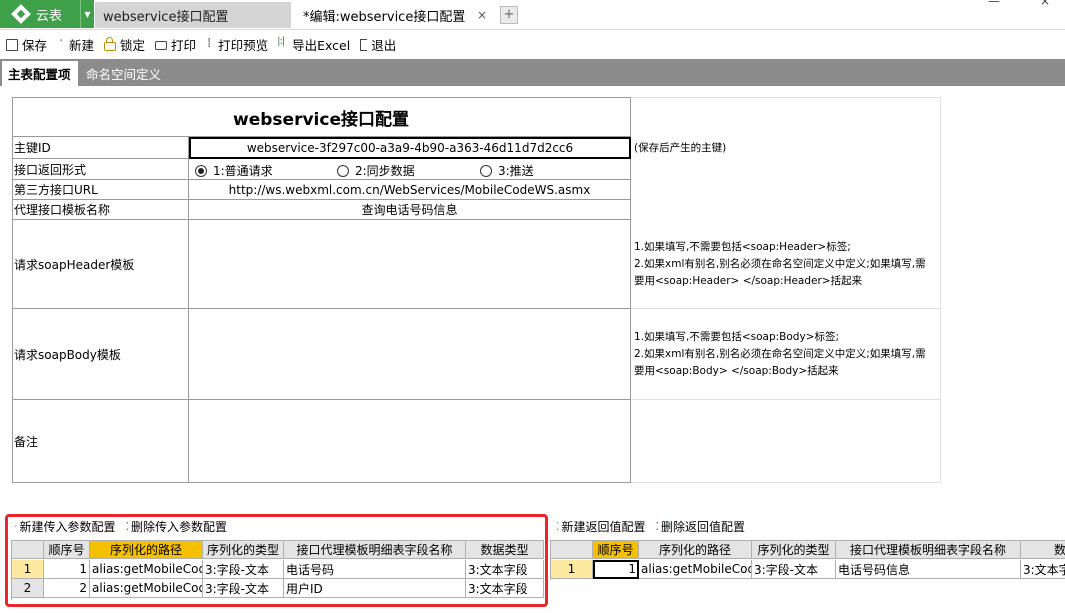  What do you see at coordinates (601, 526) in the screenshot?
I see `add-return-value-button: ⁚ 新建返回值配置` at bounding box center [601, 526].